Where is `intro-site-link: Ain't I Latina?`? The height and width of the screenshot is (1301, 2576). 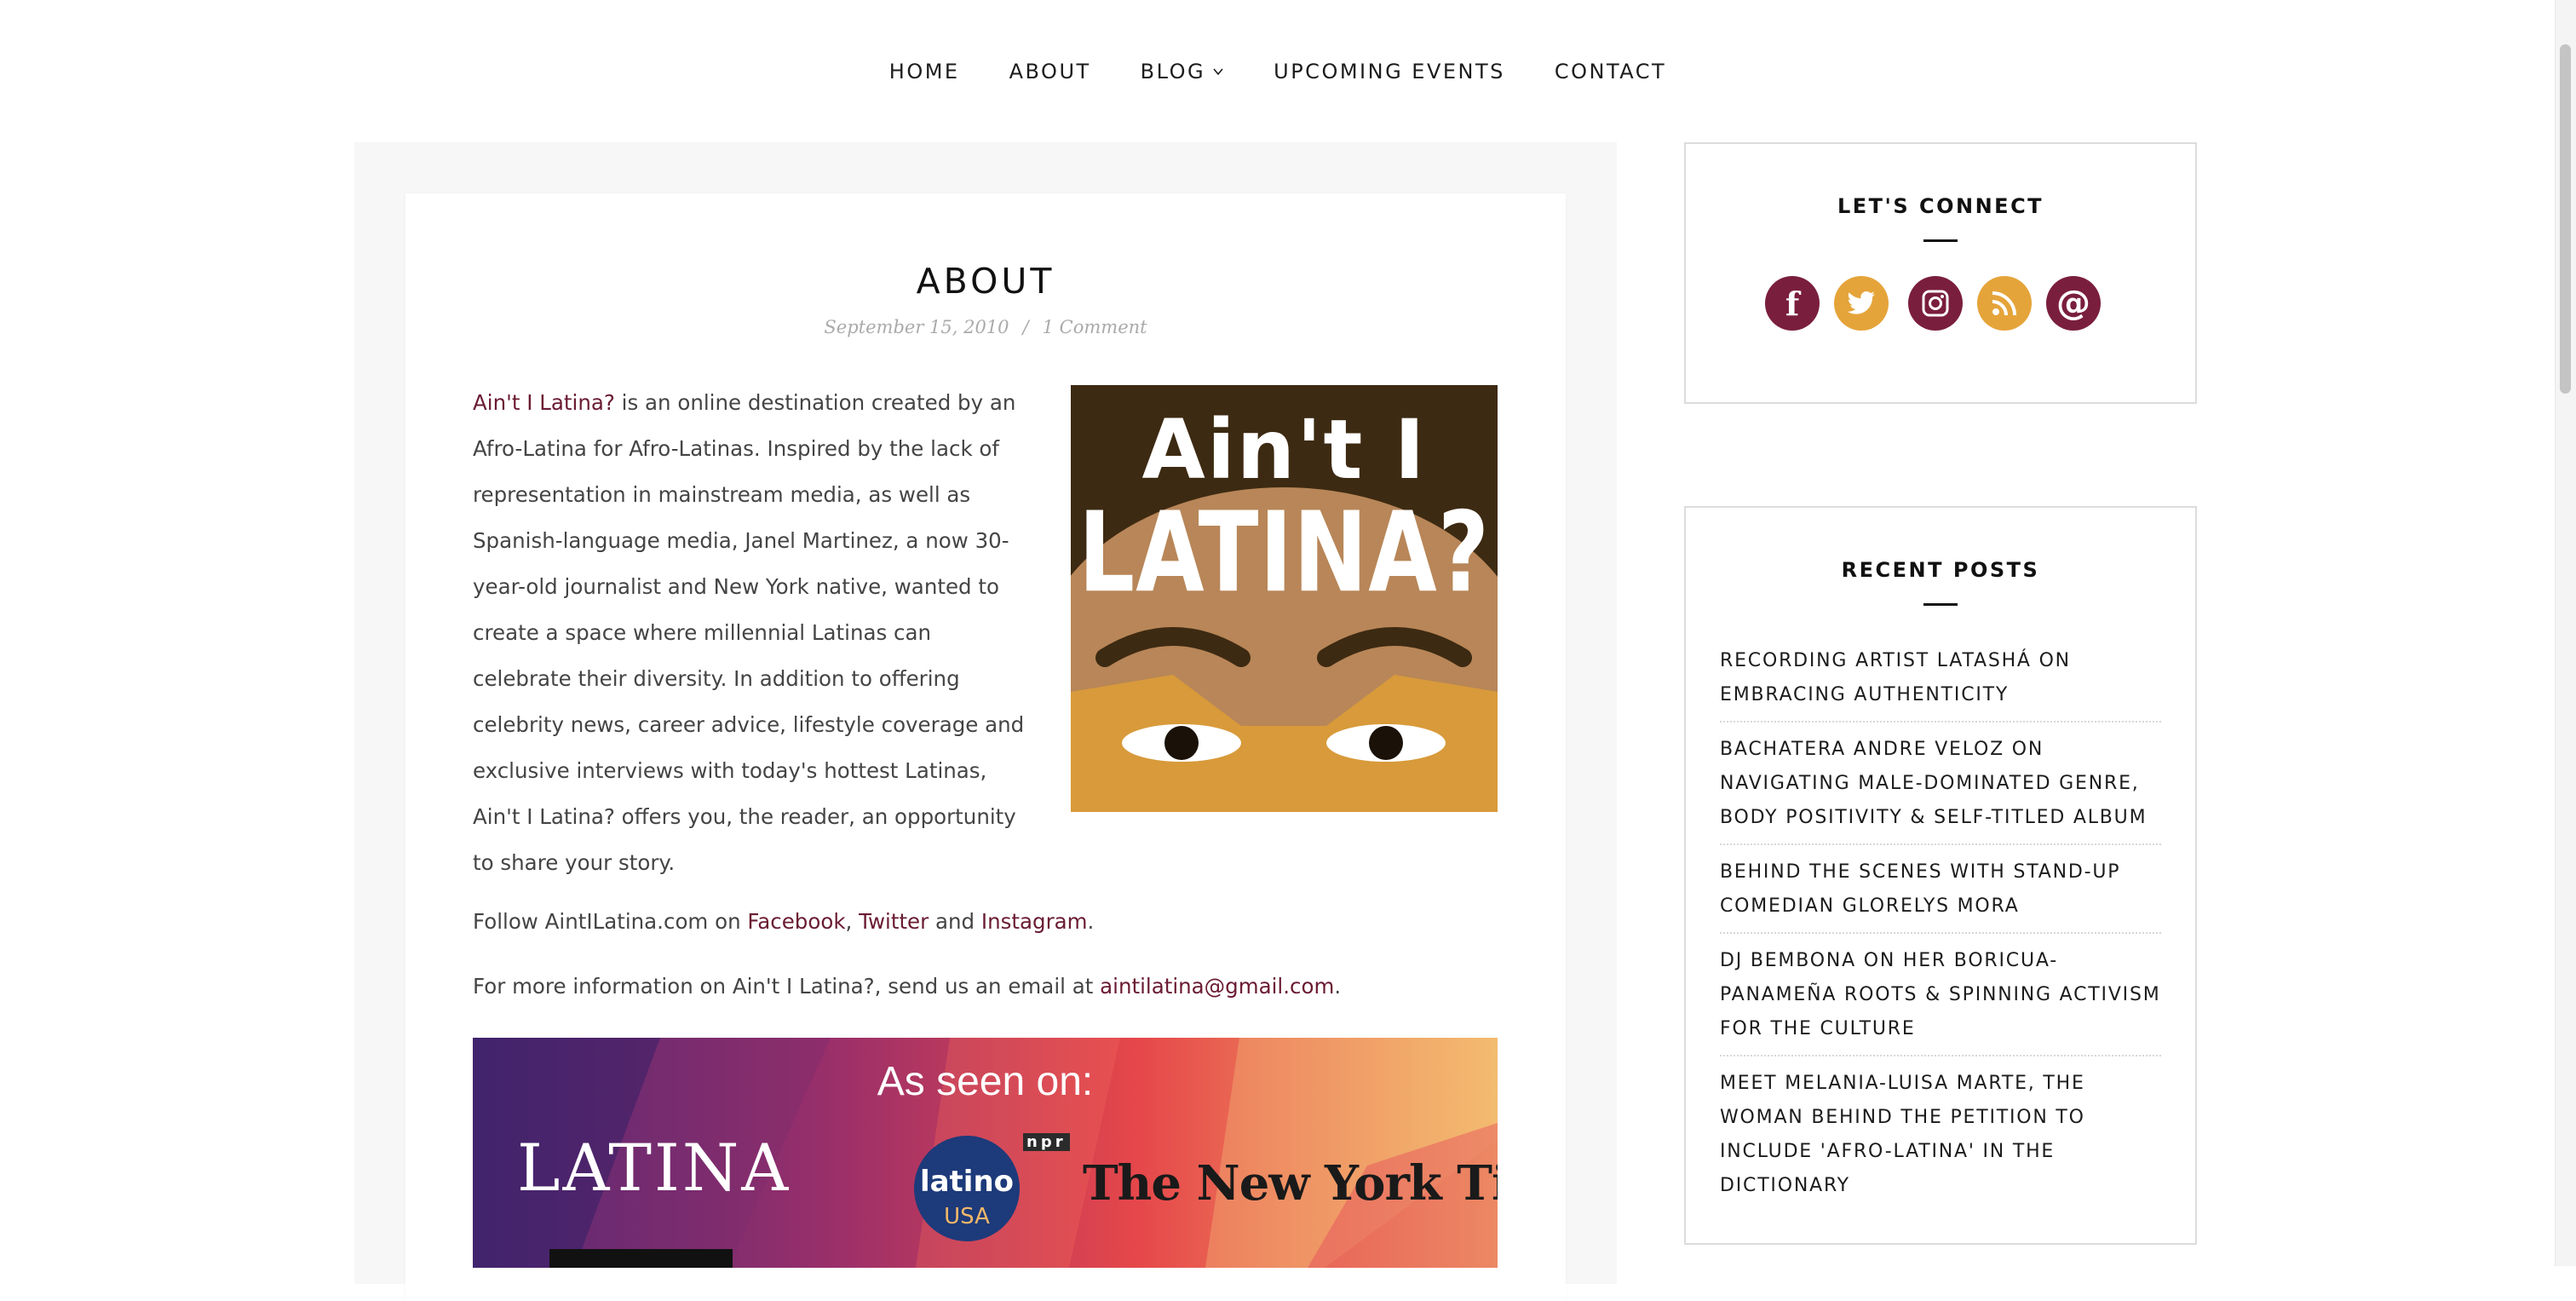 intro-site-link: Ain't I Latina? is located at coordinates (544, 402).